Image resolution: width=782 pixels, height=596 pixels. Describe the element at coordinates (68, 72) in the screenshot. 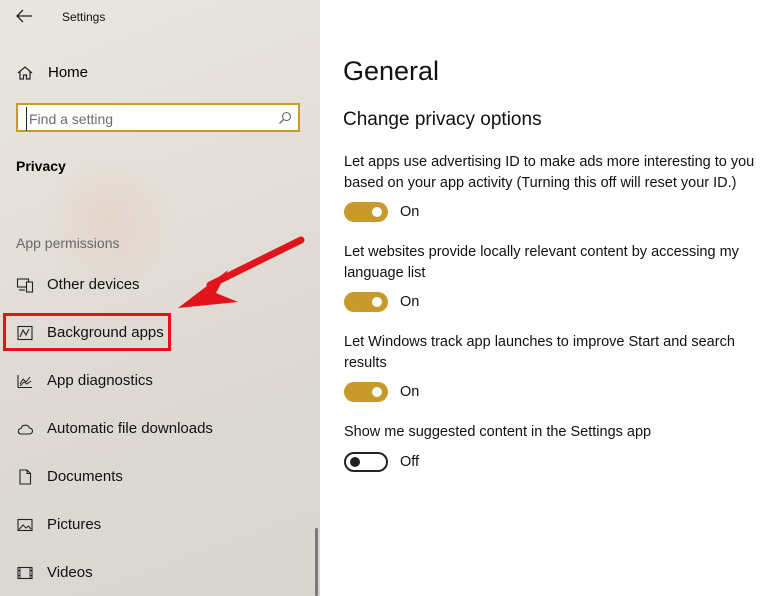

I see `sidebar-item-label: Home` at that location.